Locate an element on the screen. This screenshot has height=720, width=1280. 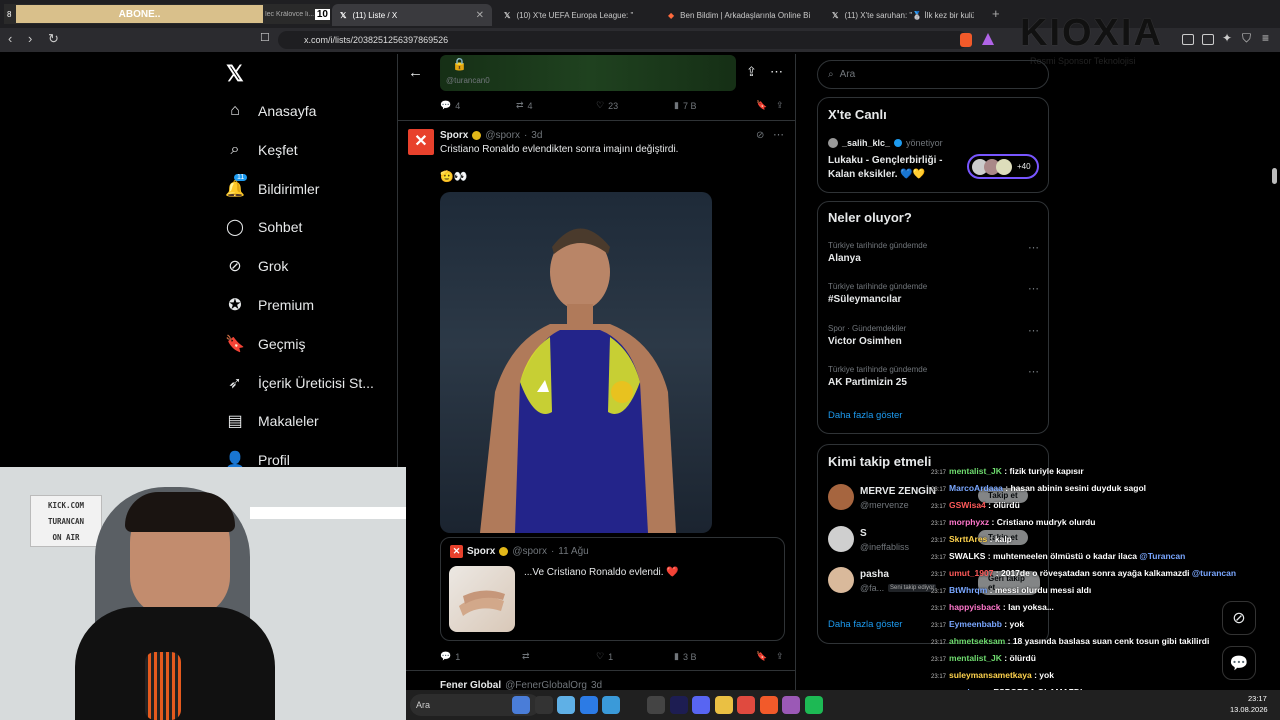
sidebar-item-8: ▤ Makaleler is located at coordinates (272, 421).